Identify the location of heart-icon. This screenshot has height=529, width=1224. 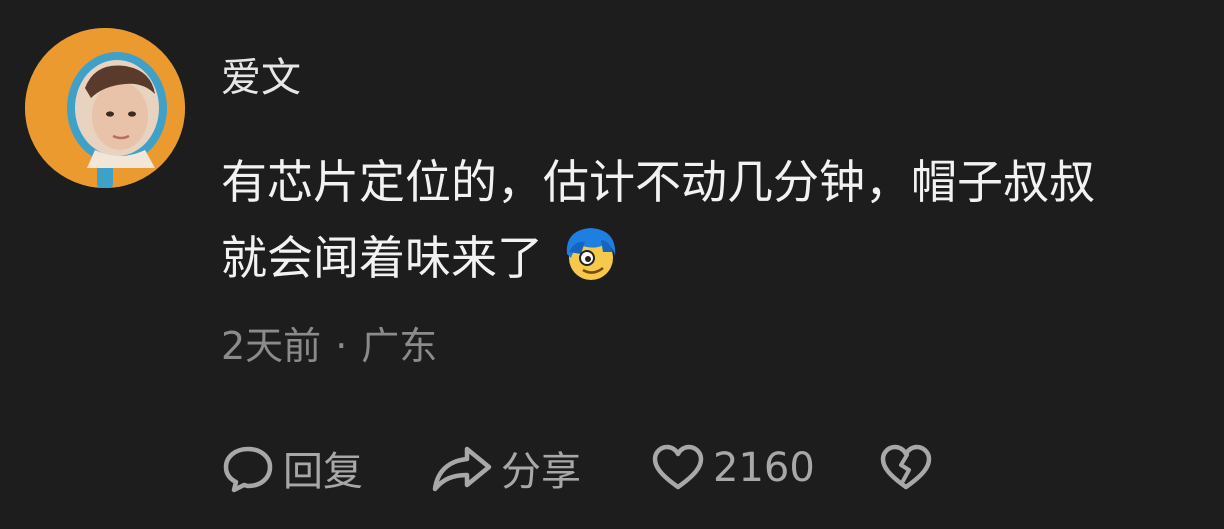
(678, 467).